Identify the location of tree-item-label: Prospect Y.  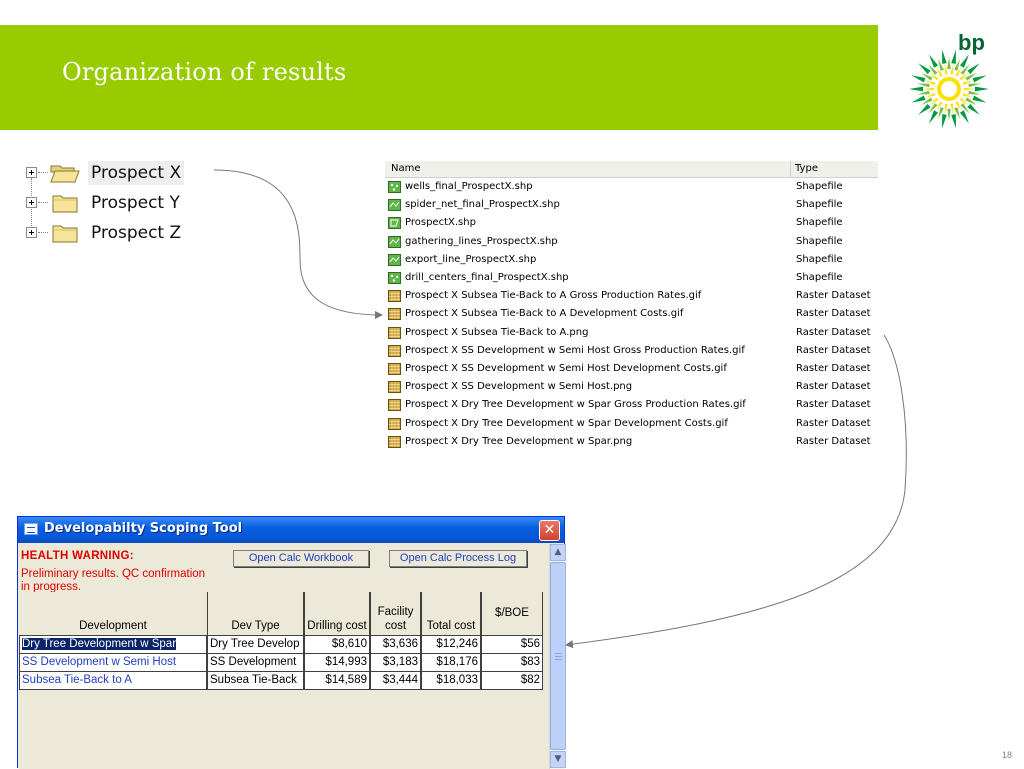
(135, 203).